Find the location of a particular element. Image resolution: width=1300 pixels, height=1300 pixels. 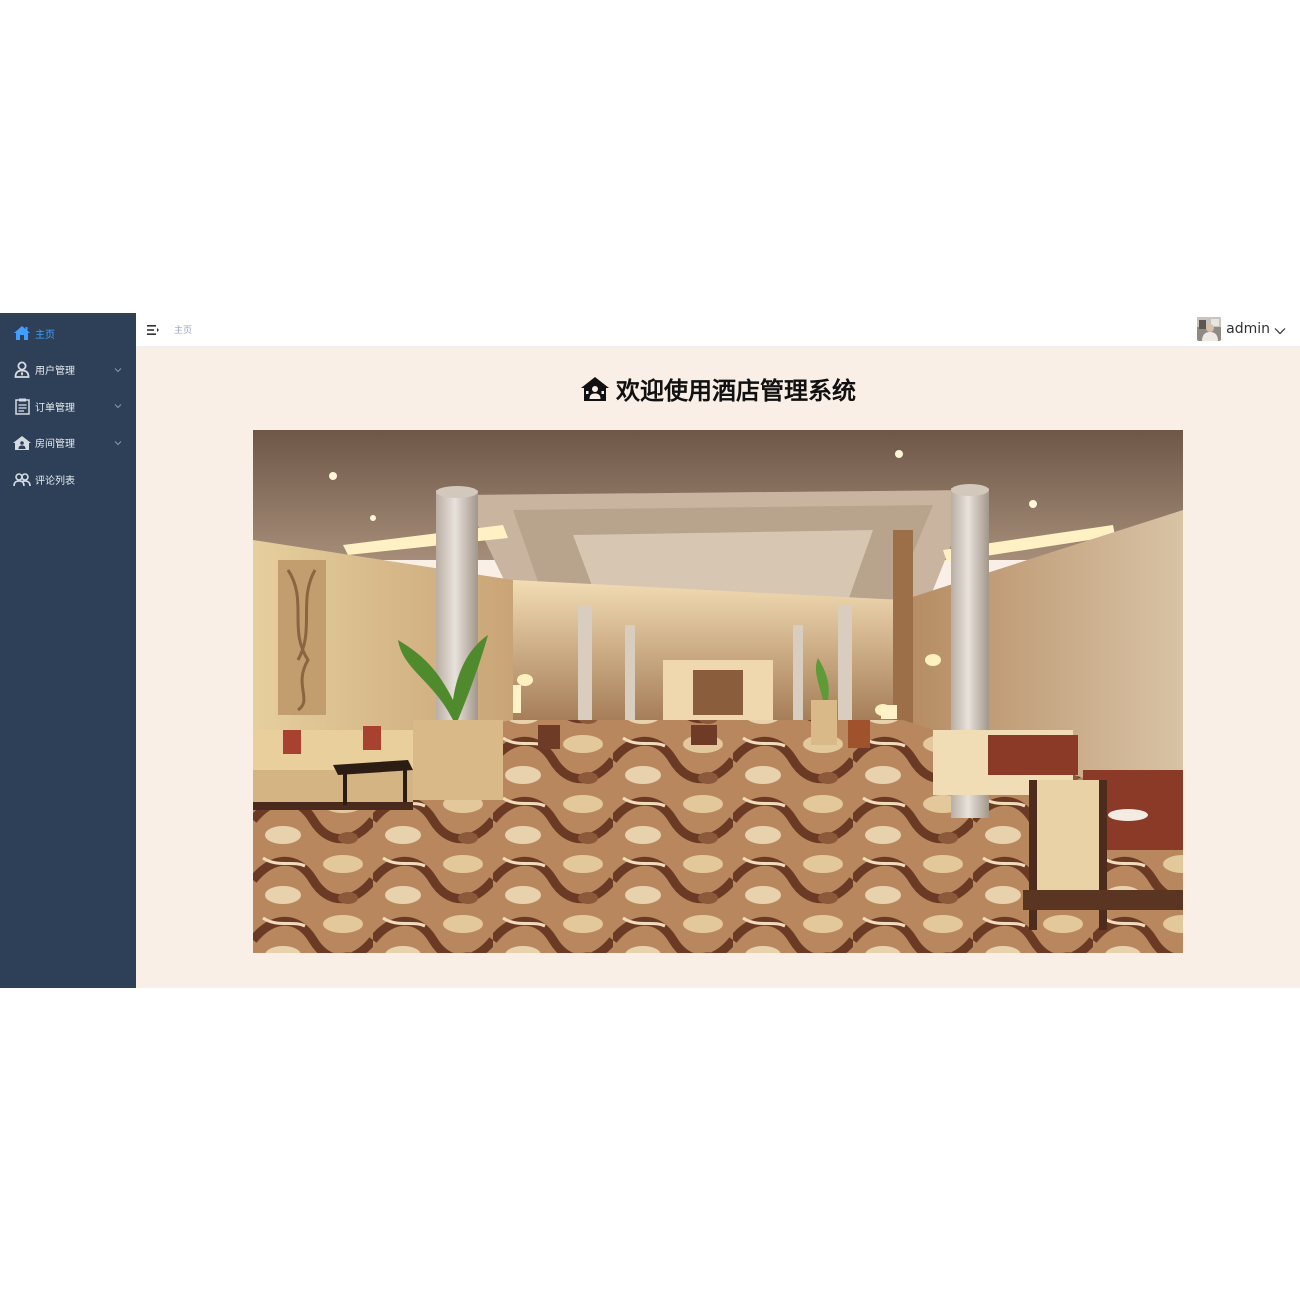

home-icon is located at coordinates (22, 333).